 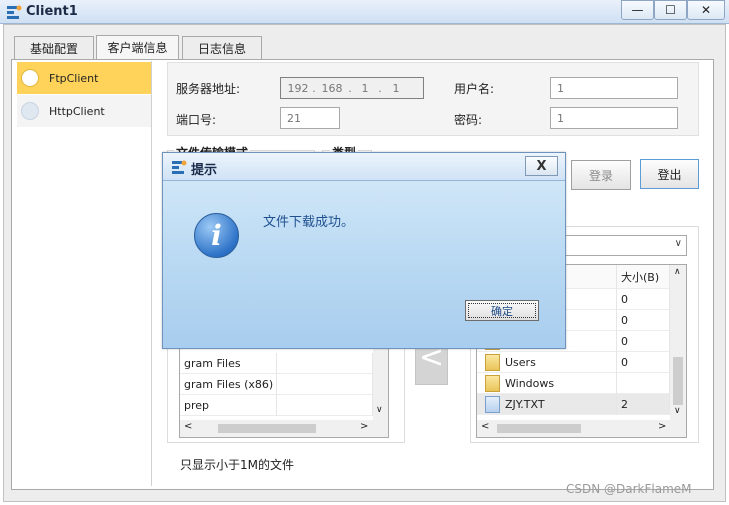 I want to click on password-label: 密码:, so click(x=468, y=120).